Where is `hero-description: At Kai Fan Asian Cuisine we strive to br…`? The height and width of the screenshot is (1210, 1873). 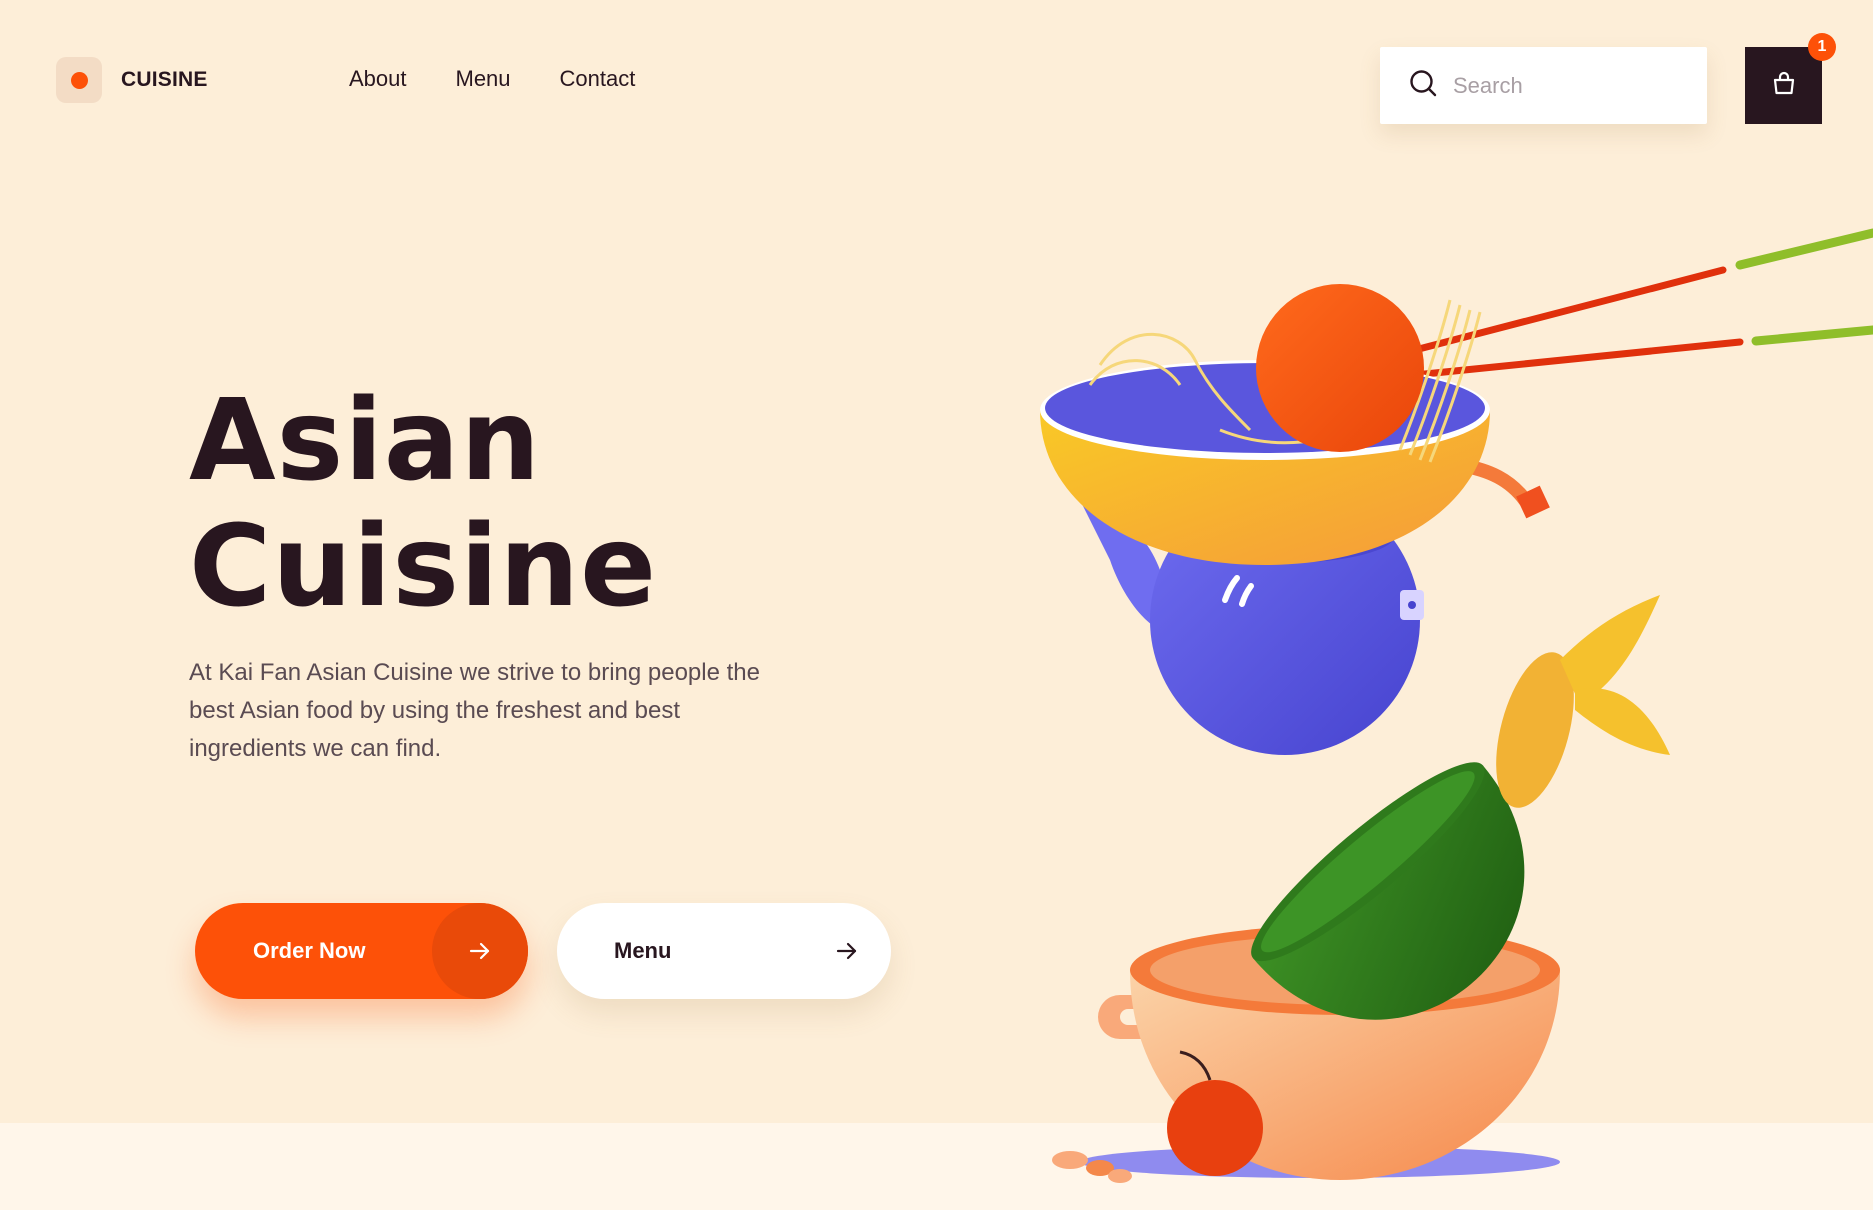 hero-description: At Kai Fan Asian Cuisine we strive to br… is located at coordinates (474, 710).